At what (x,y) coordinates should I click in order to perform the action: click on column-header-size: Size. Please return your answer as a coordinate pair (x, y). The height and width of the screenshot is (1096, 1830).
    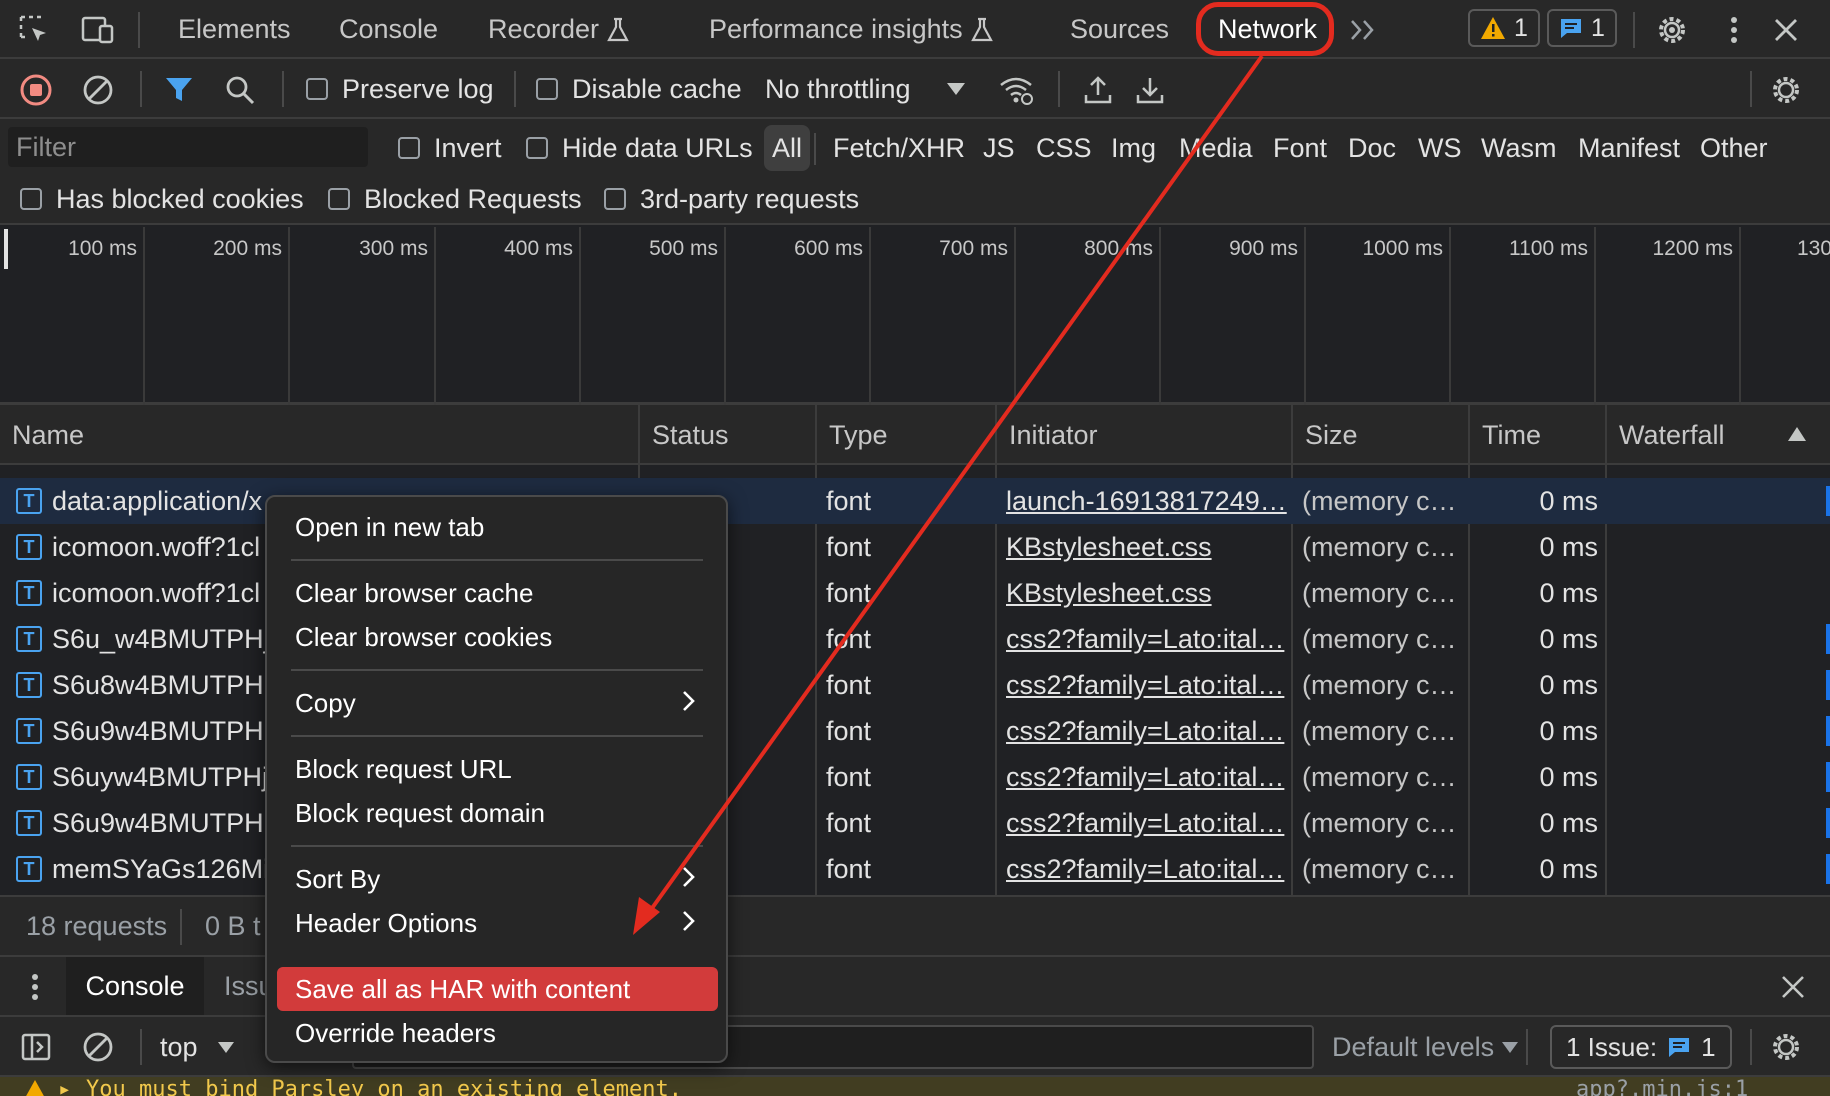
    Looking at the image, I should click on (1381, 435).